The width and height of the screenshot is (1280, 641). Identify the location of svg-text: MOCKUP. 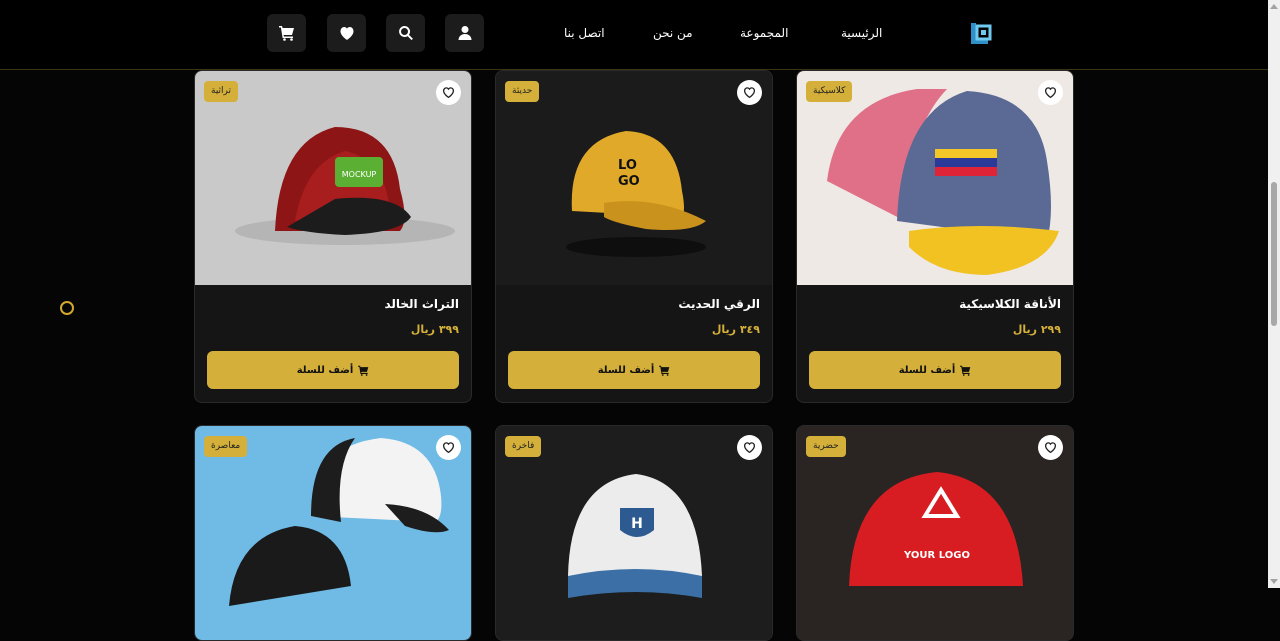
(359, 174).